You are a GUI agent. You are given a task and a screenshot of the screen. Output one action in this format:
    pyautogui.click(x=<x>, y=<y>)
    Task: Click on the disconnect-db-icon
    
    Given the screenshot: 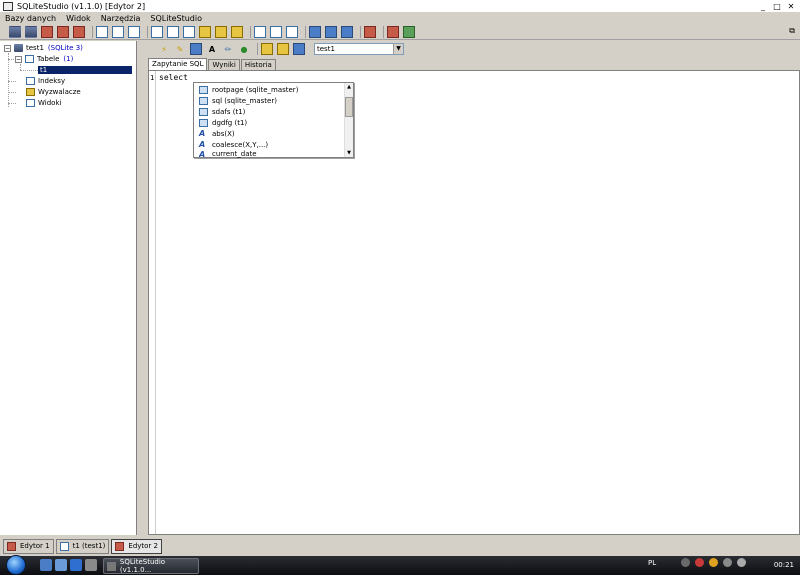 What is the action you would take?
    pyautogui.click(x=31, y=31)
    